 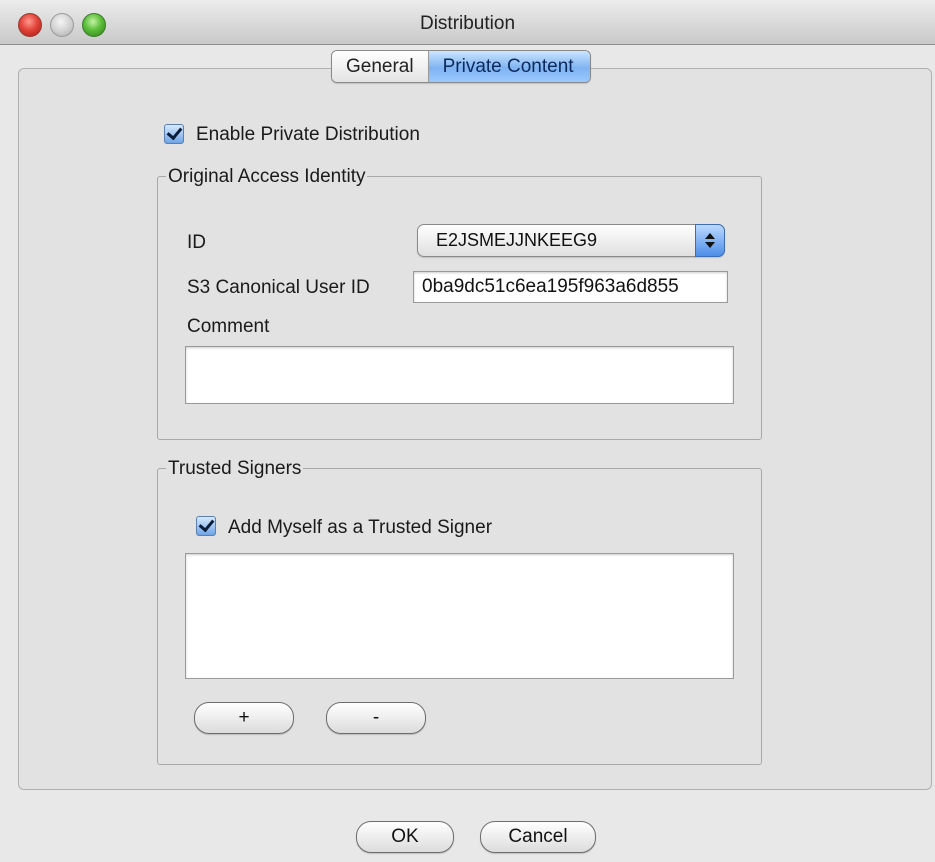 What do you see at coordinates (538, 837) in the screenshot?
I see `cancel-button: Cancel` at bounding box center [538, 837].